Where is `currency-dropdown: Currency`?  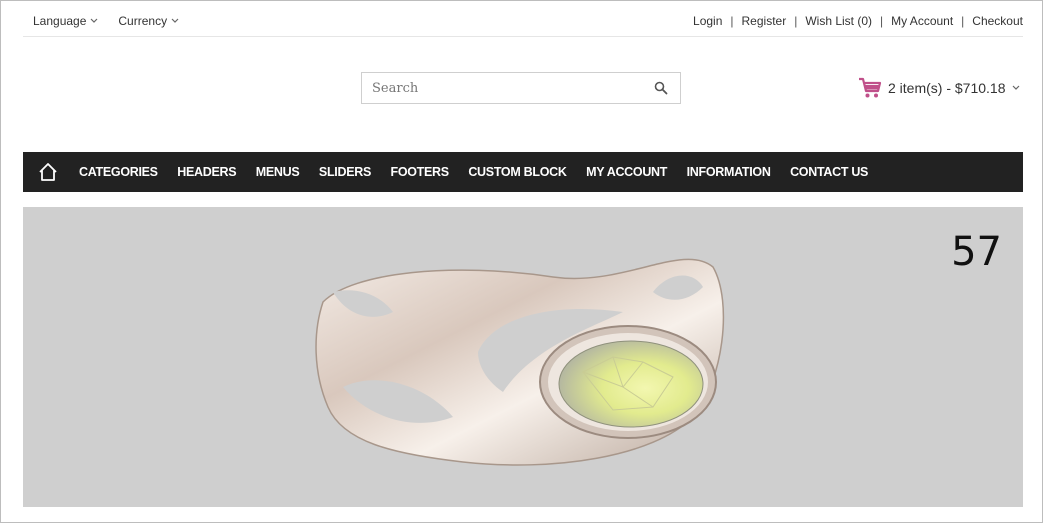
currency-dropdown: Currency is located at coordinates (148, 21).